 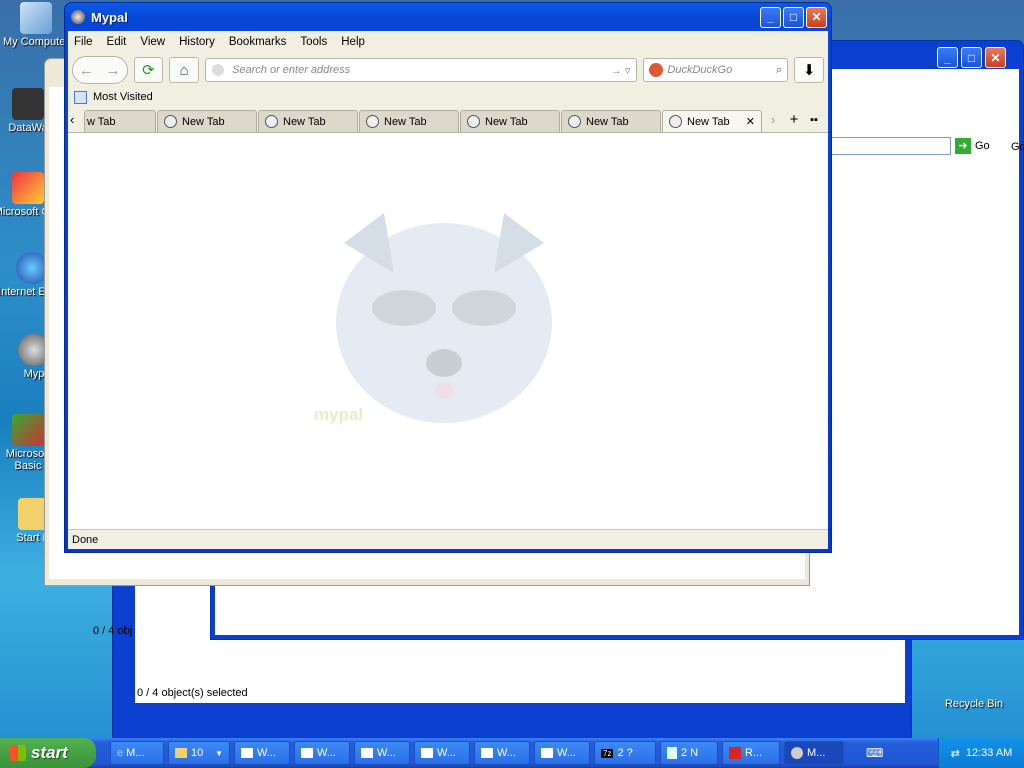 I want to click on home-button: ⌂, so click(x=184, y=70).